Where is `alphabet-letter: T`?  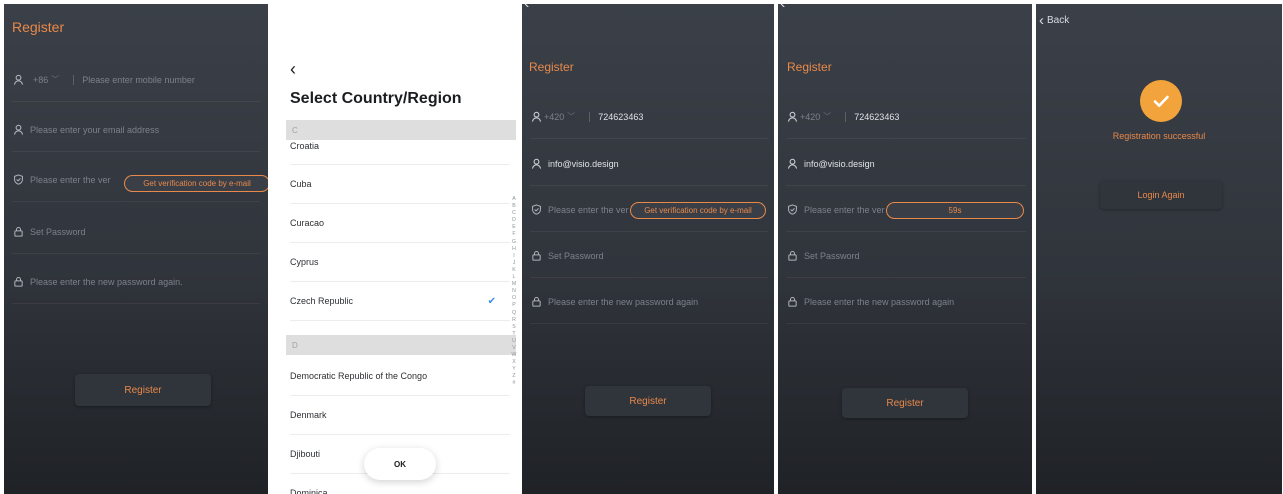
alphabet-letter: T is located at coordinates (514, 334).